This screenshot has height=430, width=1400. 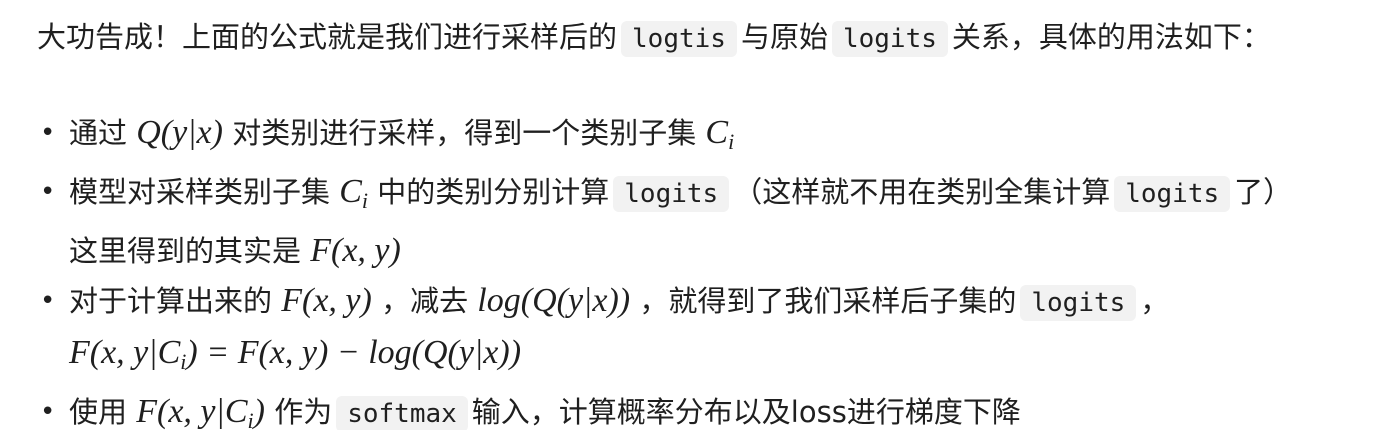 What do you see at coordinates (784, 37) in the screenshot?
I see `intro-text-2: 与原始` at bounding box center [784, 37].